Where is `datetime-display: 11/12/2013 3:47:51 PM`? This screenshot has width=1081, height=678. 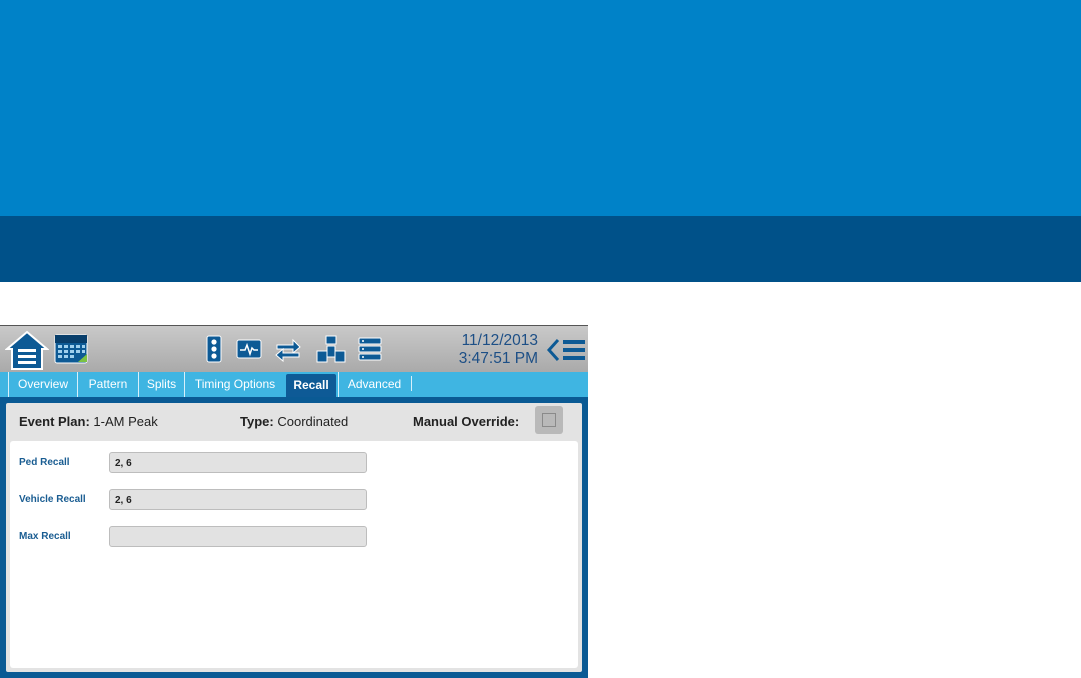
datetime-display: 11/12/2013 3:47:51 PM is located at coordinates (479, 350).